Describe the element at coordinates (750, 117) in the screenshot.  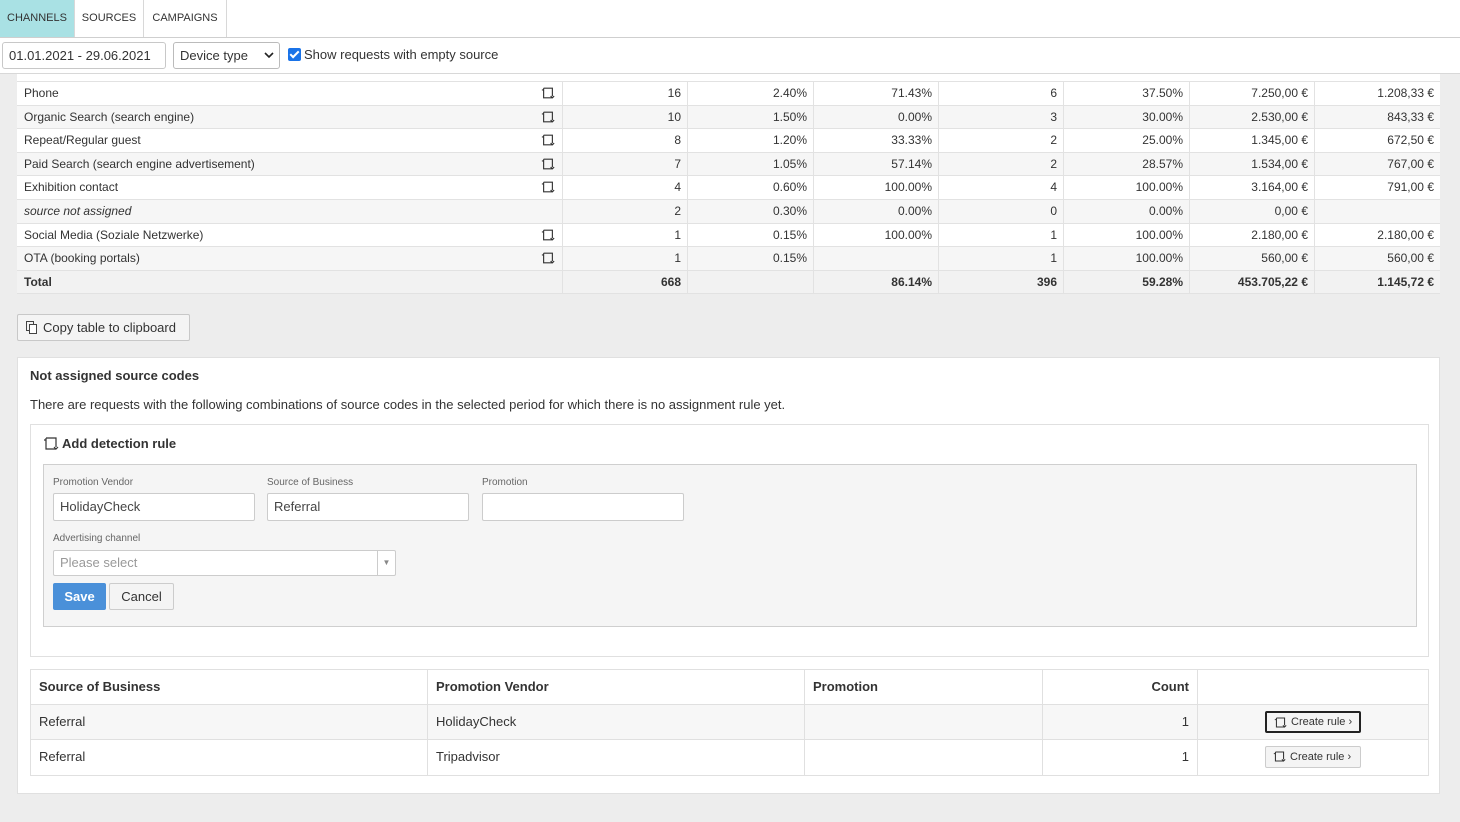
I see `cell-c2: 1.50%` at that location.